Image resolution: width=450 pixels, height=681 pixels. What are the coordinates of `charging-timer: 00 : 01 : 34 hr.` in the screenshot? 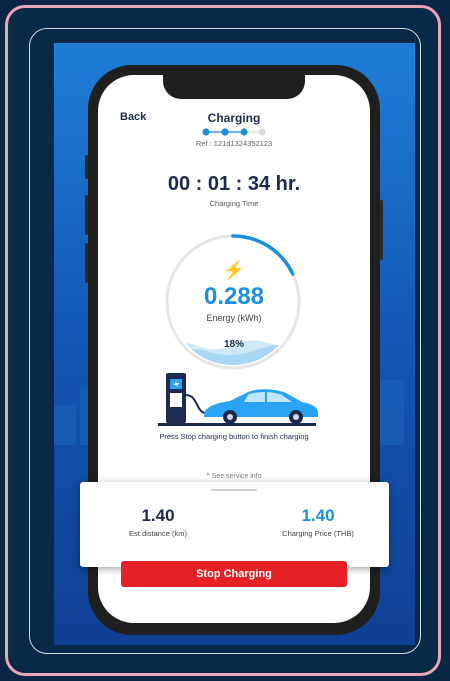 It's located at (234, 184).